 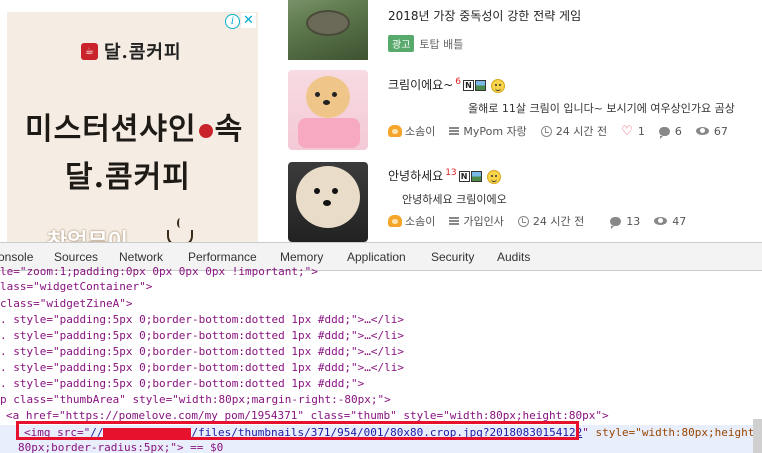 What do you see at coordinates (401, 43) in the screenshot?
I see `ad-badge: 광고` at bounding box center [401, 43].